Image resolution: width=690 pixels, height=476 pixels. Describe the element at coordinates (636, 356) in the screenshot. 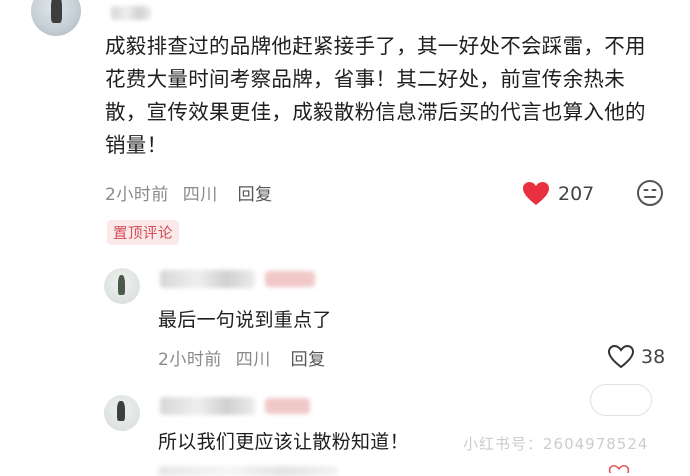

I see `reply-like-button: 38` at that location.